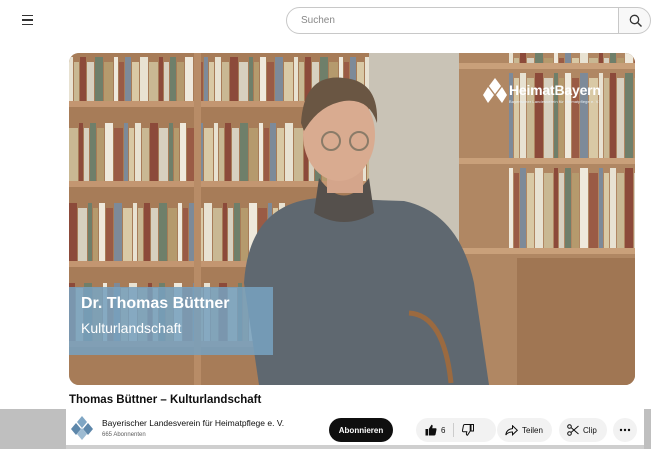 The width and height of the screenshot is (651, 449). I want to click on thumbs-up-icon, so click(431, 430).